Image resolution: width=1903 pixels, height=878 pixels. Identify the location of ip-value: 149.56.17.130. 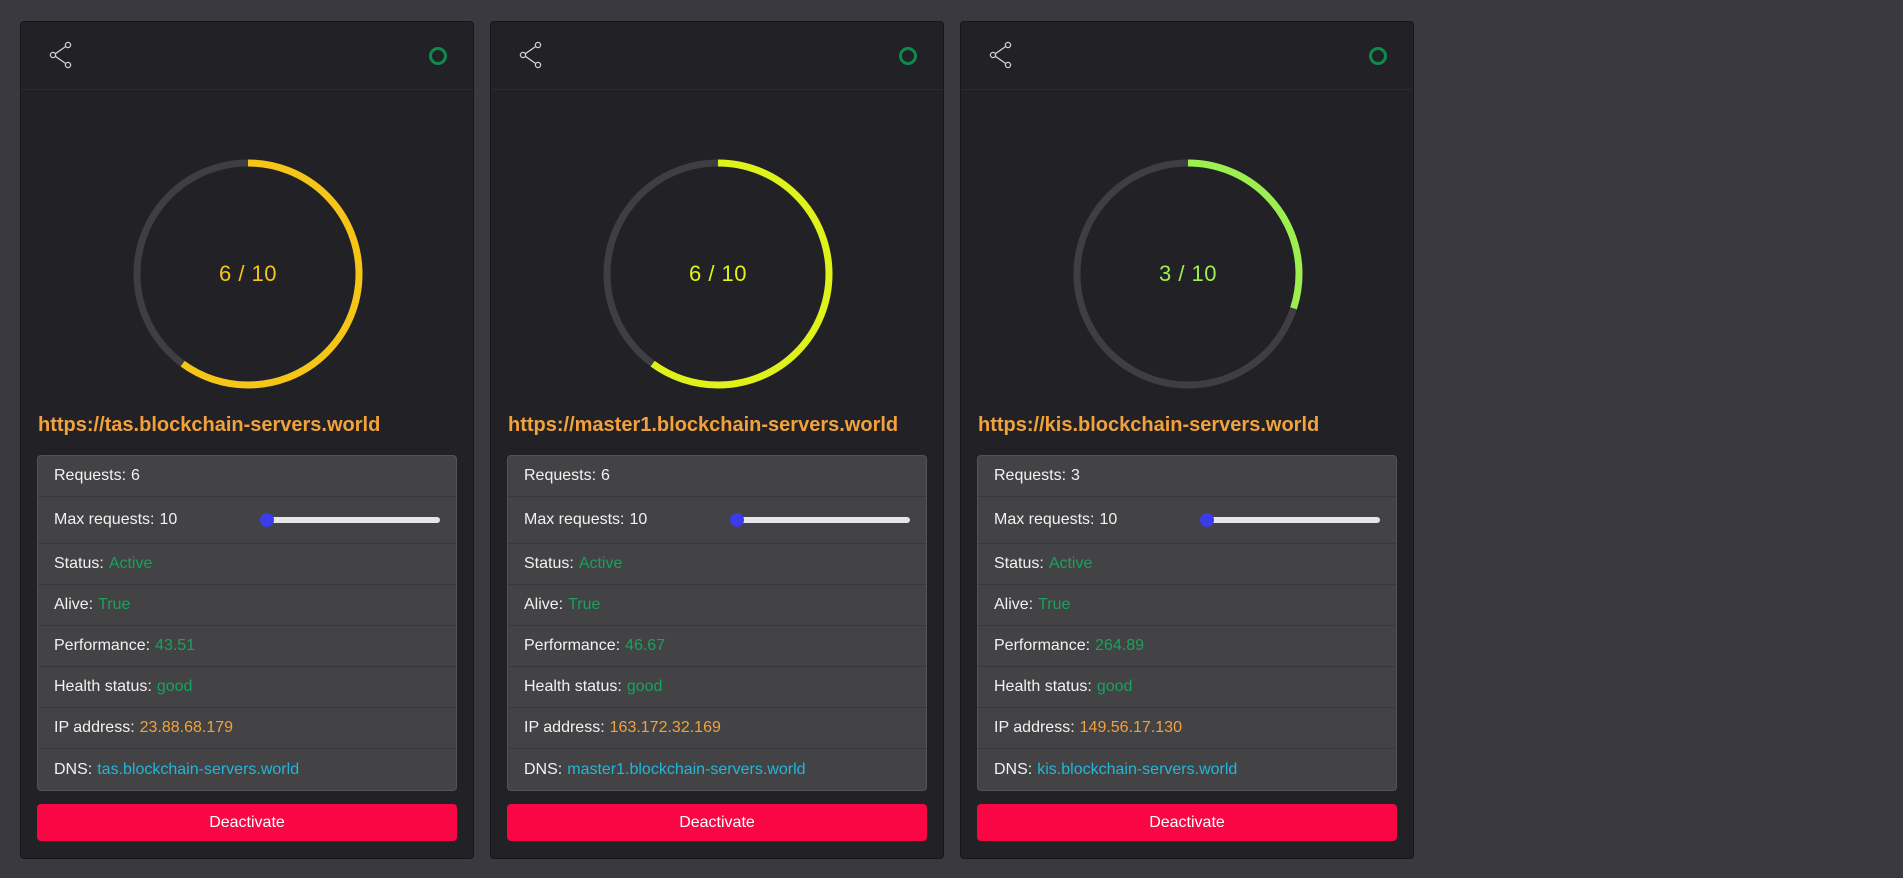
(1130, 727).